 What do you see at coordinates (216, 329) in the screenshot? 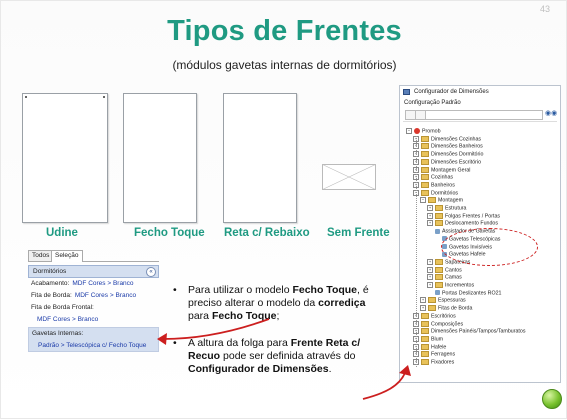
I see `arrow-to-panel` at bounding box center [216, 329].